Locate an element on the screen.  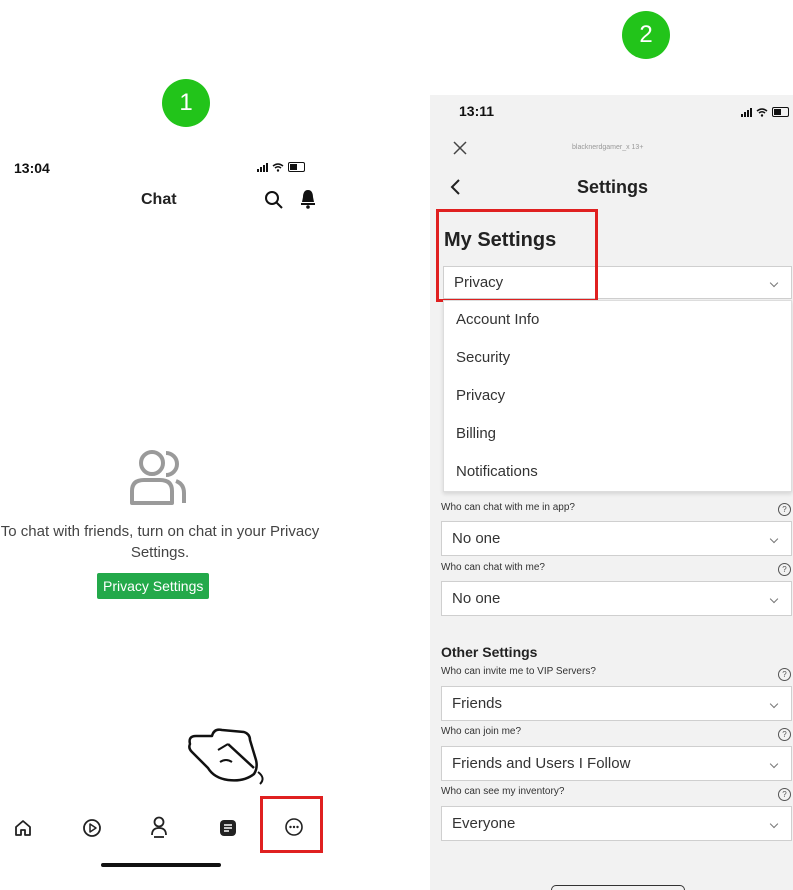
step-2-badge: 2 is located at coordinates (646, 35).